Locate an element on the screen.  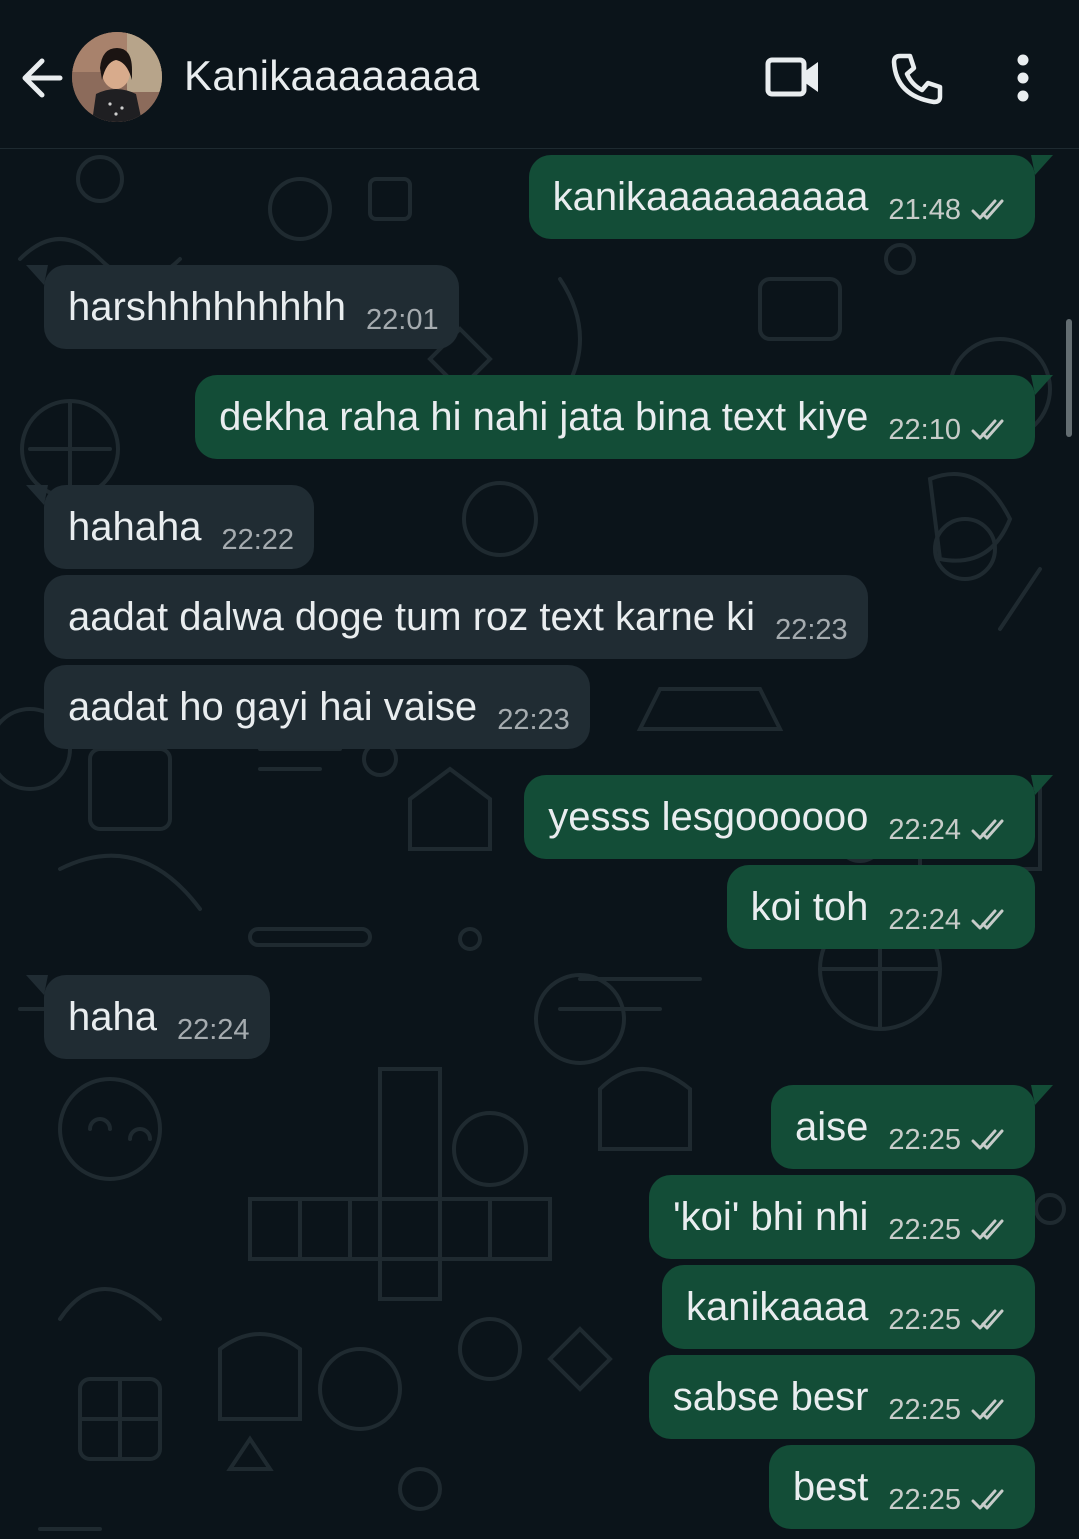
message-meta: 22:01 is located at coordinates (412, 320).